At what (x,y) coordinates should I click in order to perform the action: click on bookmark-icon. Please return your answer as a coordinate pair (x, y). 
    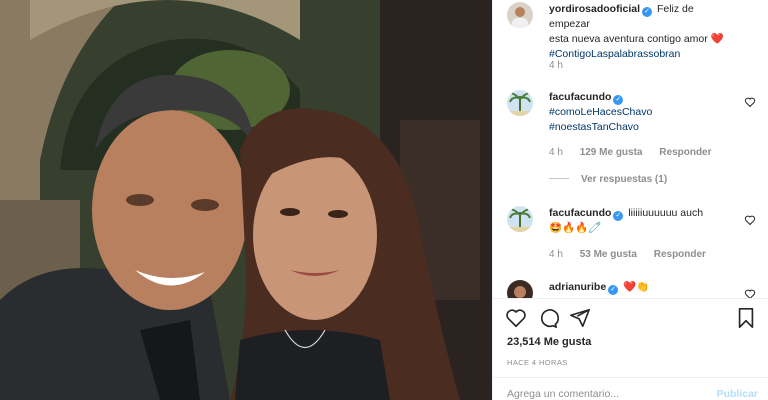
    Looking at the image, I should click on (746, 318).